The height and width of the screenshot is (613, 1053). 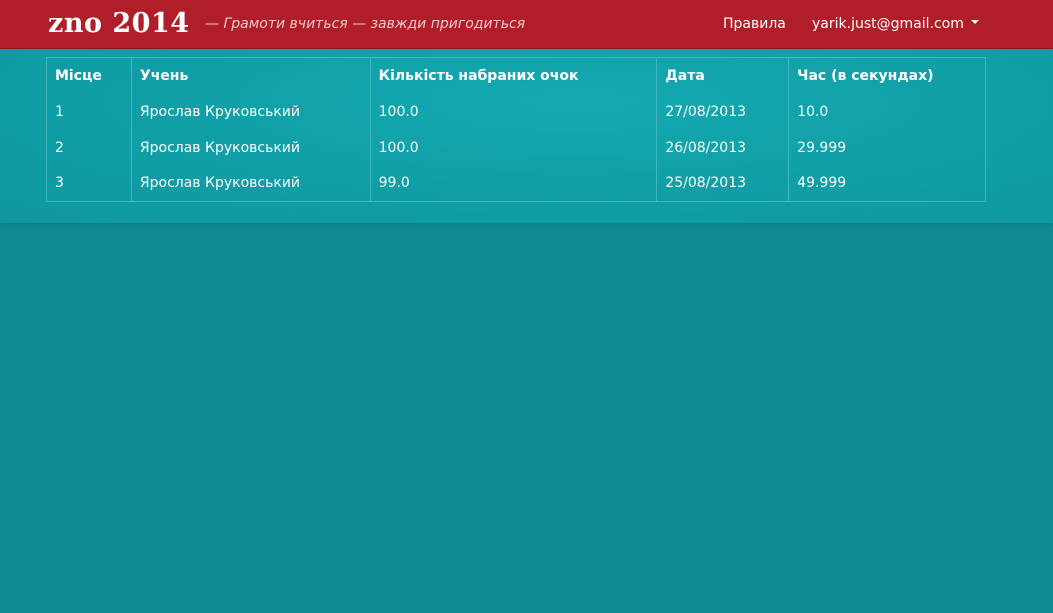 I want to click on user-menu-dropdown: yarik.just@gmail.com, so click(x=895, y=24).